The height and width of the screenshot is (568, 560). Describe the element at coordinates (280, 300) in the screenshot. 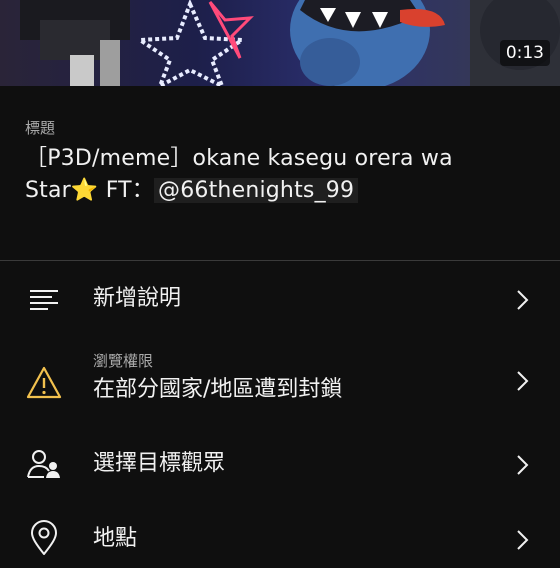

I see `add-description-row: 新增說明` at that location.